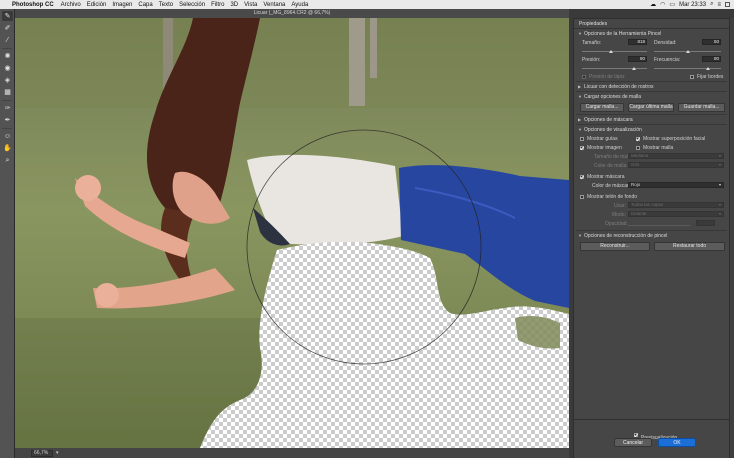  I want to click on menu-filtro: Filtro, so click(217, 5).